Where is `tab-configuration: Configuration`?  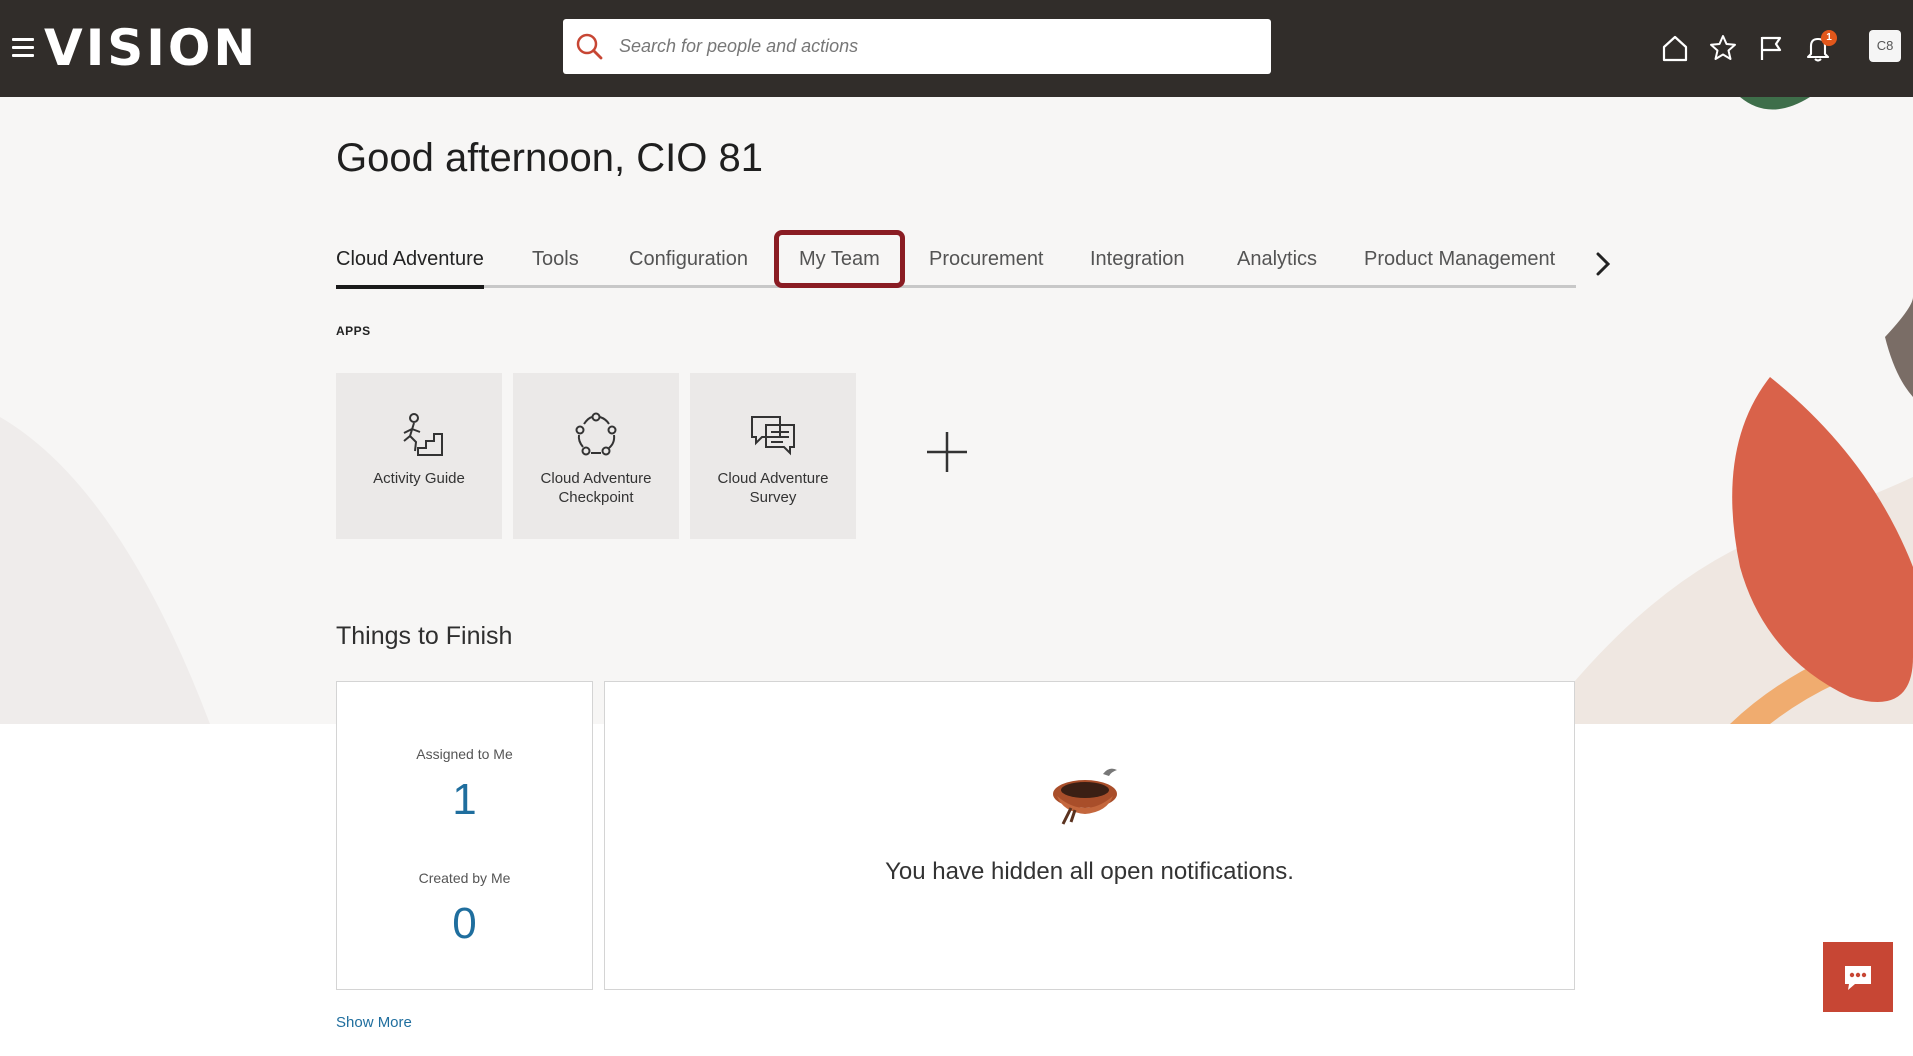
tab-configuration: Configuration is located at coordinates (688, 262).